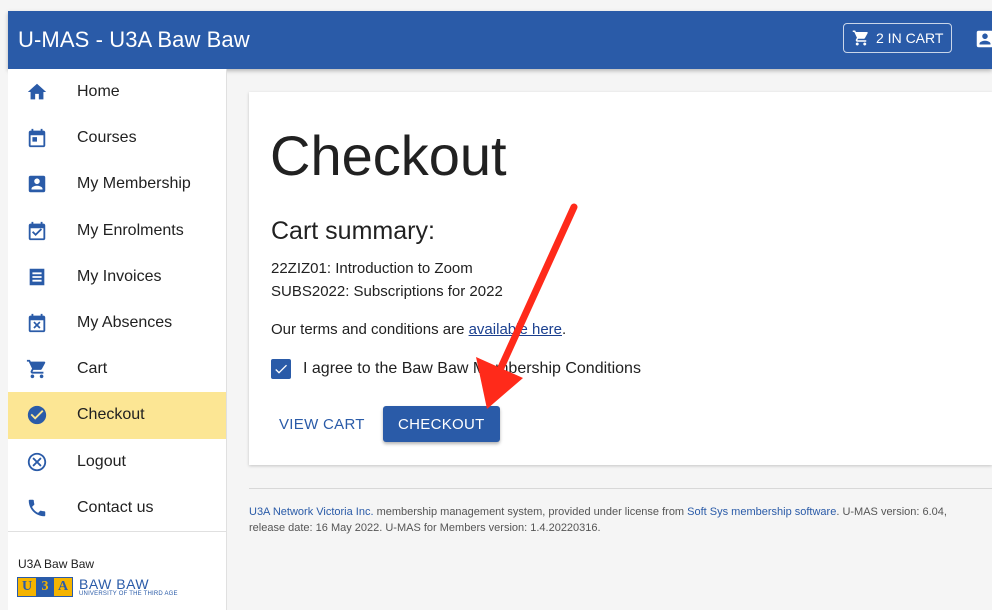 Image resolution: width=992 pixels, height=610 pixels. I want to click on sidebar-item-label: Checkout, so click(111, 415).